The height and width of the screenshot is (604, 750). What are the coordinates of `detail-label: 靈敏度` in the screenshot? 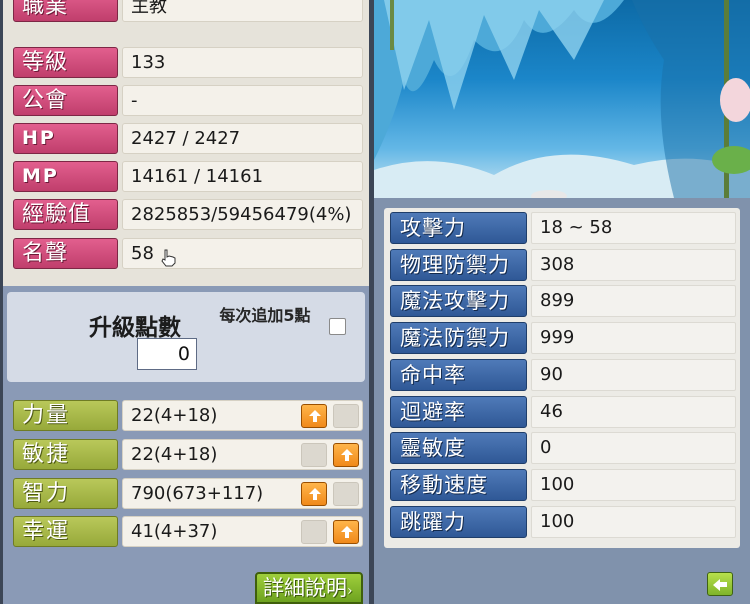 It's located at (458, 448).